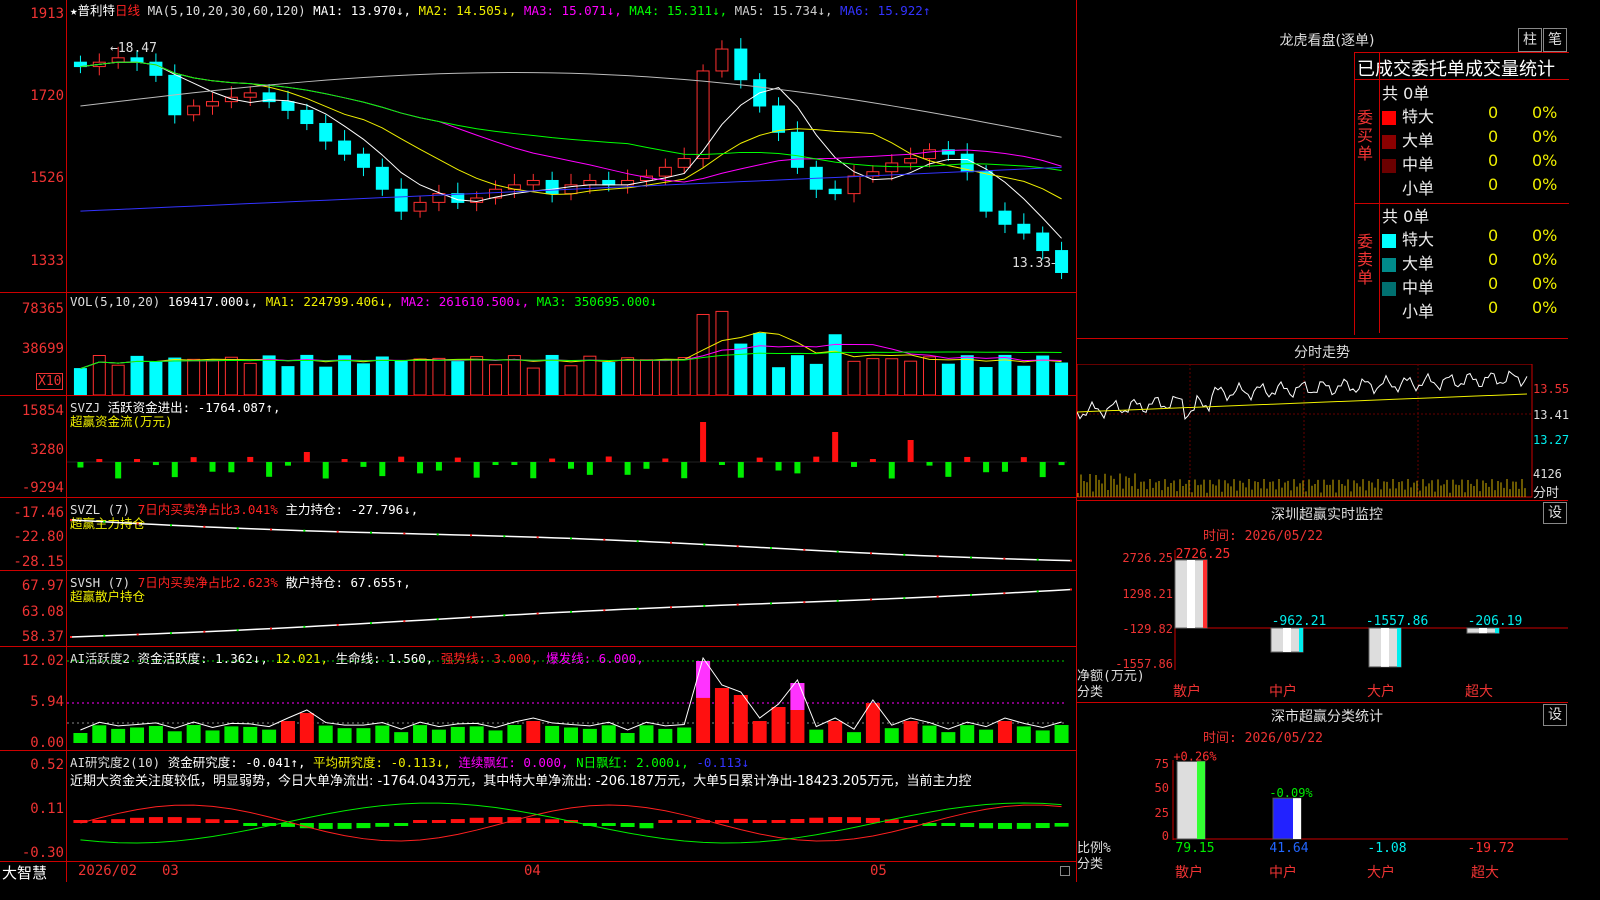 This screenshot has height=900, width=1600. I want to click on class-top-label: +0.26%, so click(1195, 756).